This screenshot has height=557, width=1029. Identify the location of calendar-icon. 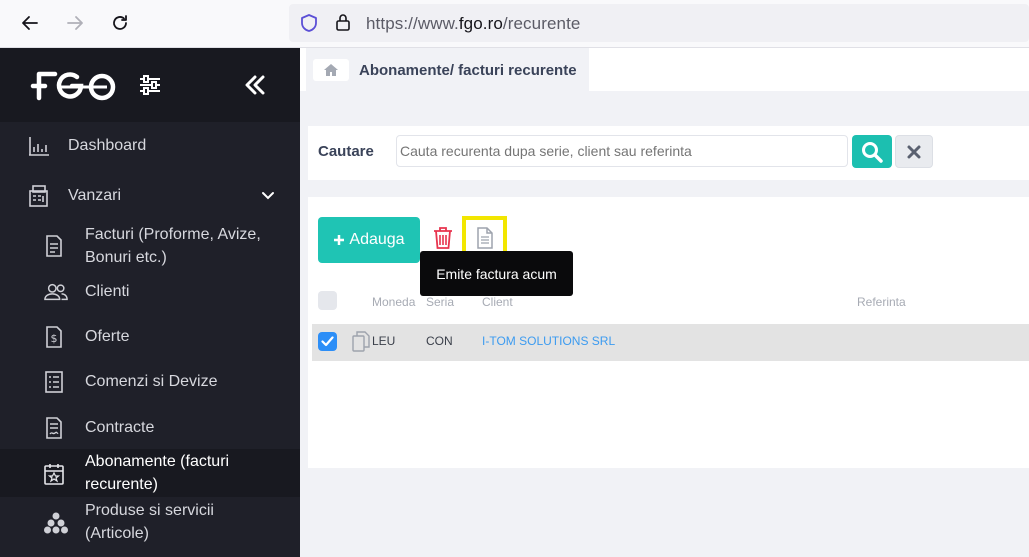
(54, 474).